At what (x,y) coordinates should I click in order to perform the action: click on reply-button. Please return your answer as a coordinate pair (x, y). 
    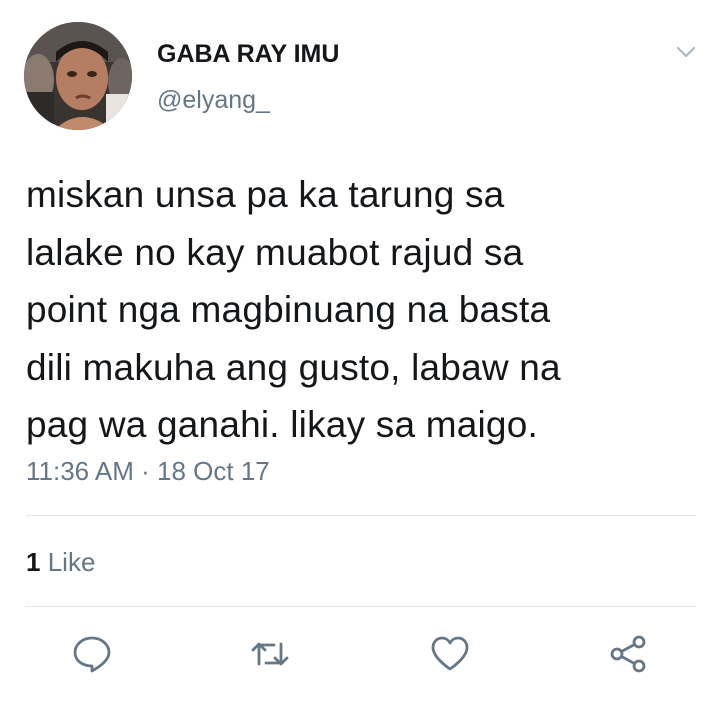
    Looking at the image, I should click on (92, 654).